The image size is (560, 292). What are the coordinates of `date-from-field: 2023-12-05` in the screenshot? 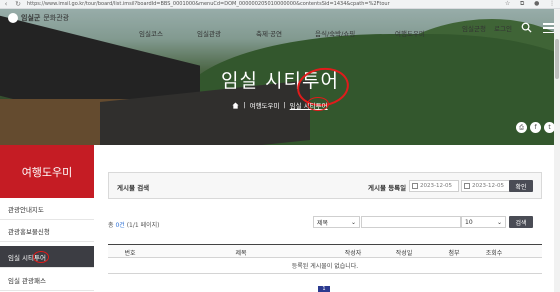 It's located at (434, 186).